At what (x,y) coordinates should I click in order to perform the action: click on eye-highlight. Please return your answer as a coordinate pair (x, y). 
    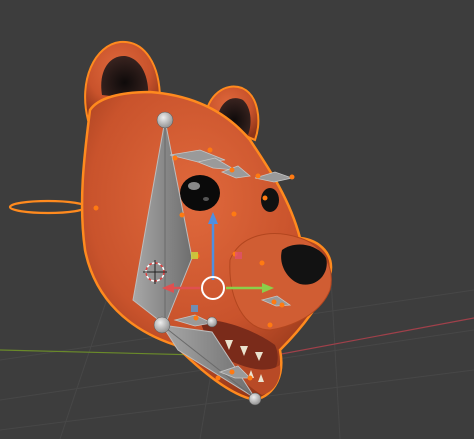
    Looking at the image, I should click on (194, 186).